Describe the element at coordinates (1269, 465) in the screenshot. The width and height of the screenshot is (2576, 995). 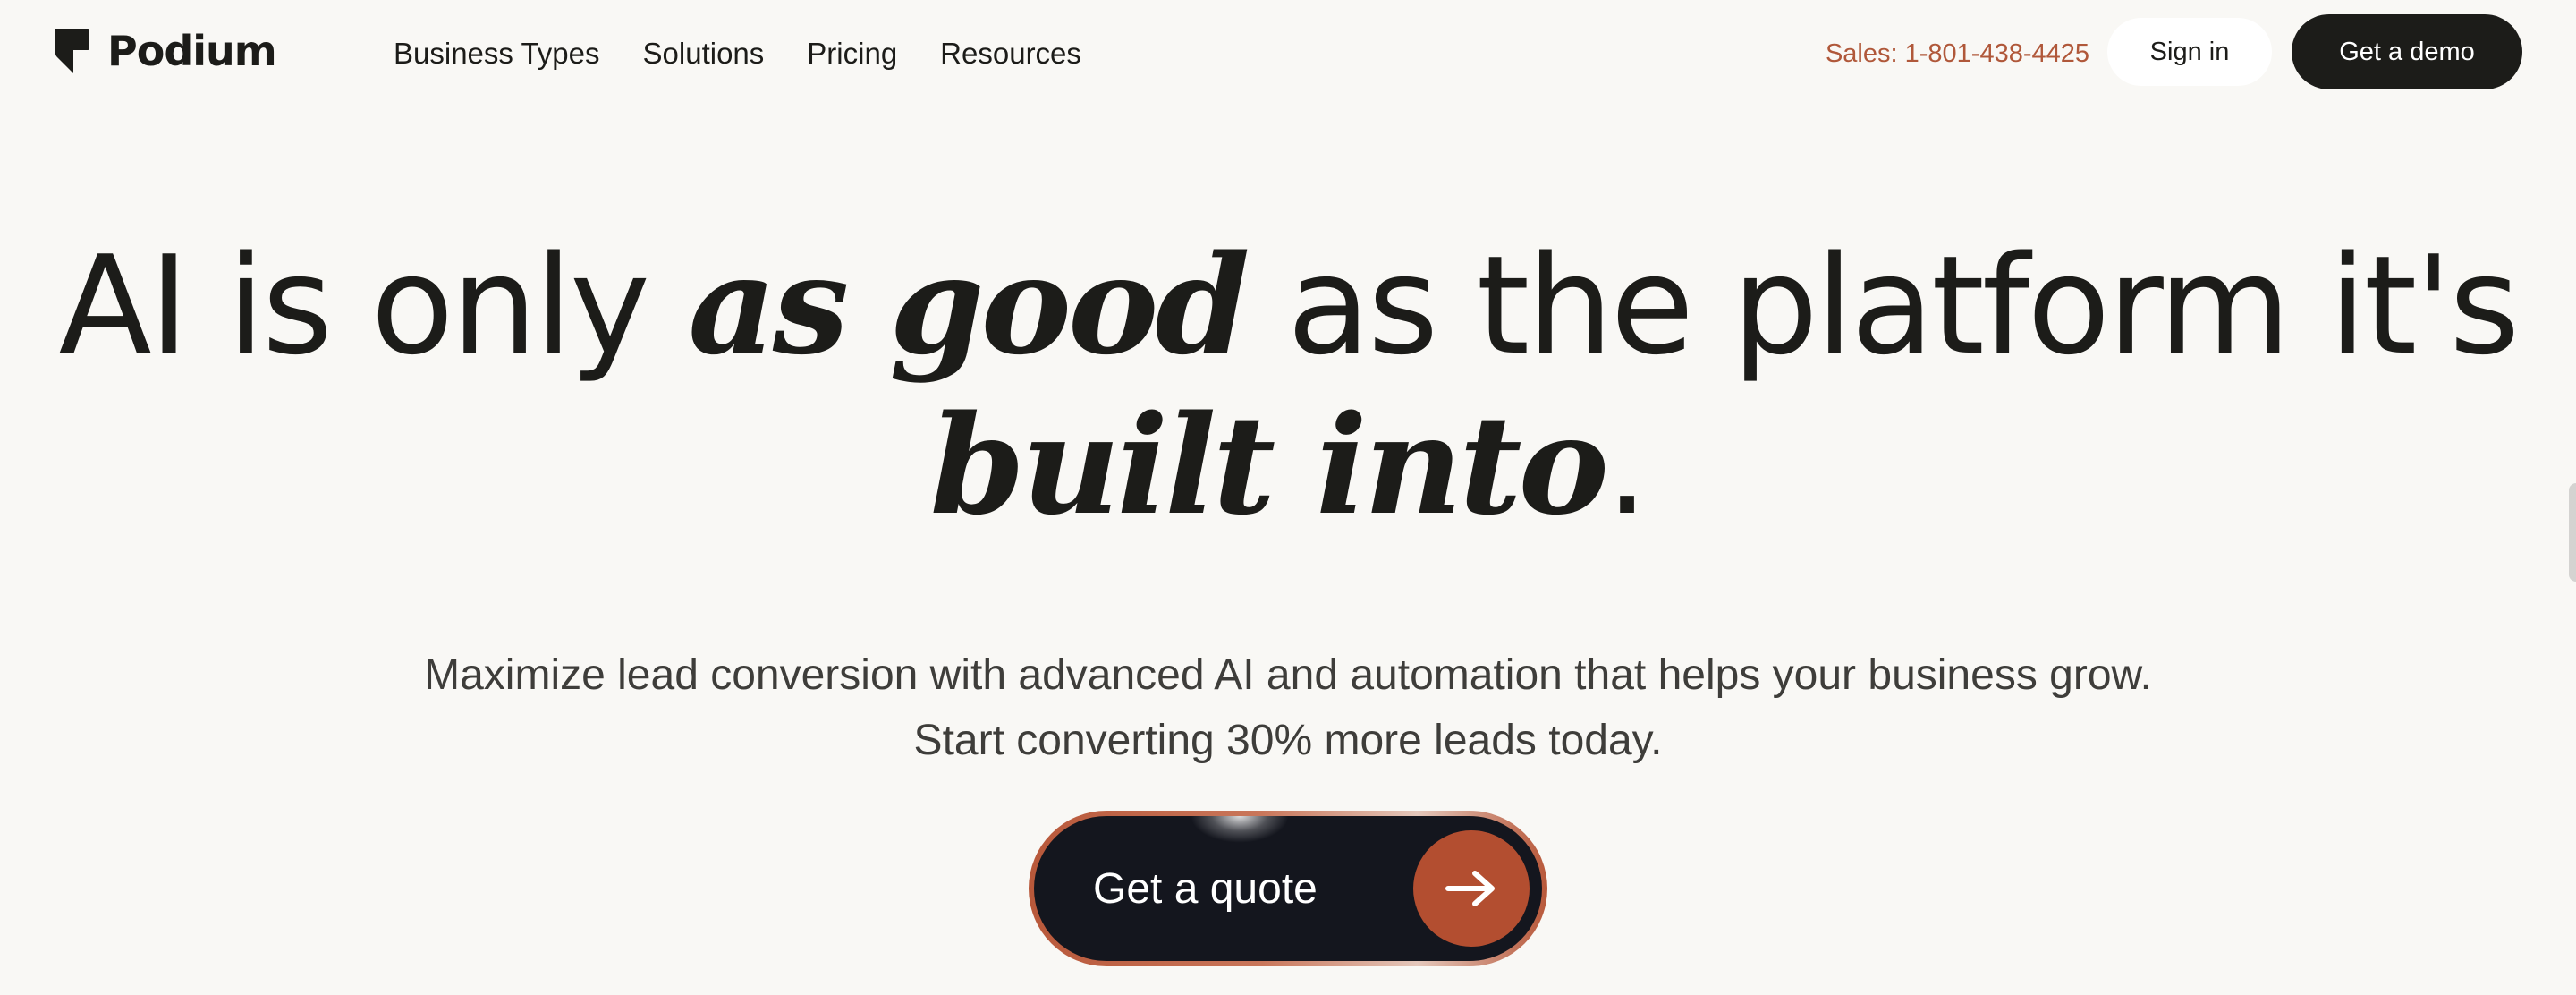
I see `hero-heading-emphasis: built into` at that location.